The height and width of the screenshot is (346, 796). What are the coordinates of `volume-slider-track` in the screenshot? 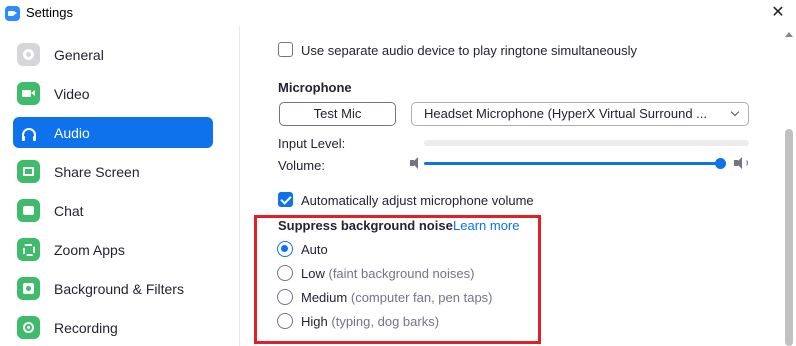 It's located at (572, 163).